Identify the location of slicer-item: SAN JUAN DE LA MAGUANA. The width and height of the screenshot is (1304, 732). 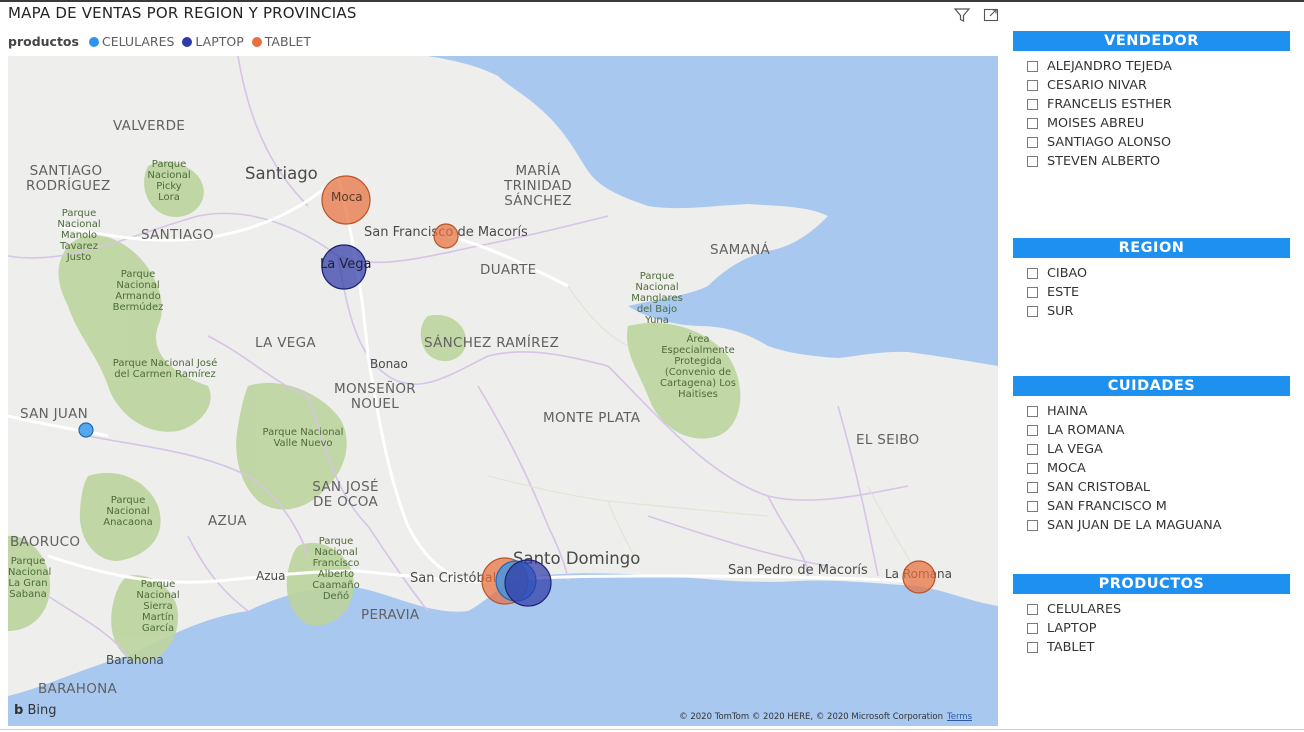
(1158, 525).